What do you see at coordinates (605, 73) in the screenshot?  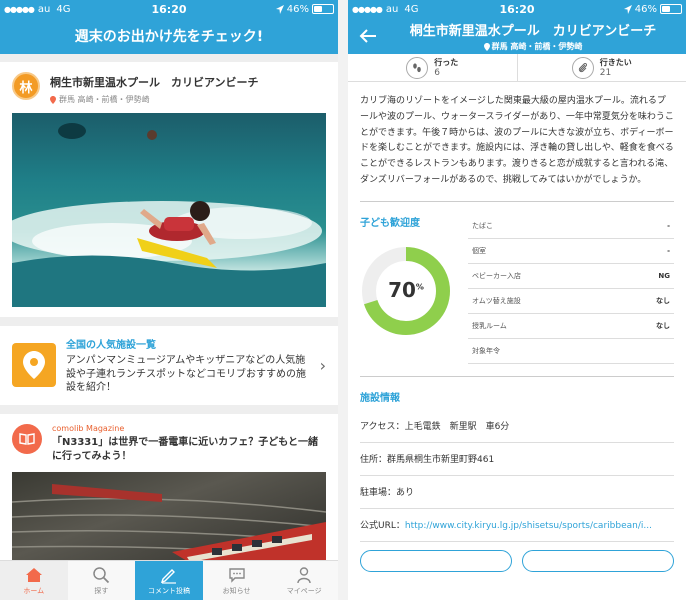 I see `want-count: 21` at bounding box center [605, 73].